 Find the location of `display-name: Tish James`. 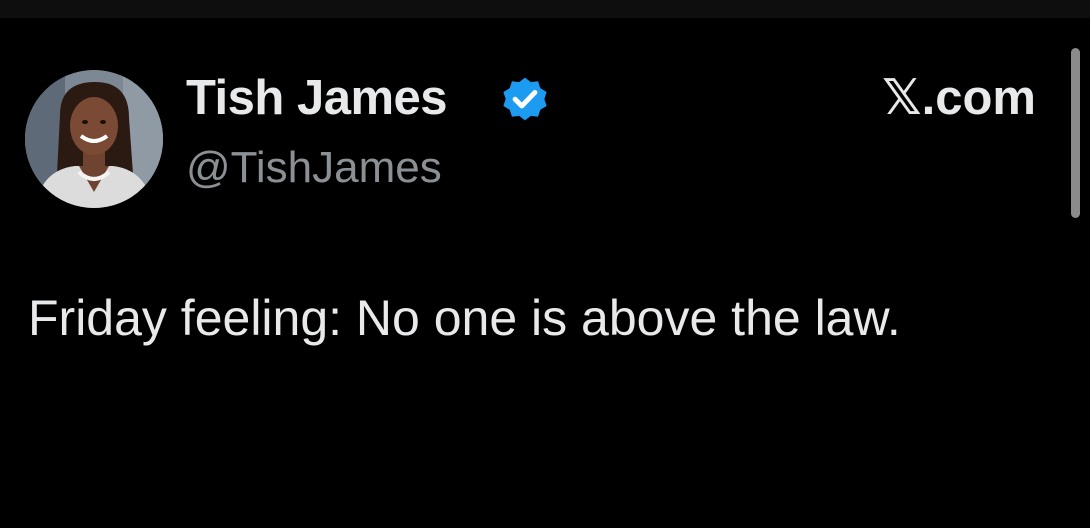

display-name: Tish James is located at coordinates (317, 98).